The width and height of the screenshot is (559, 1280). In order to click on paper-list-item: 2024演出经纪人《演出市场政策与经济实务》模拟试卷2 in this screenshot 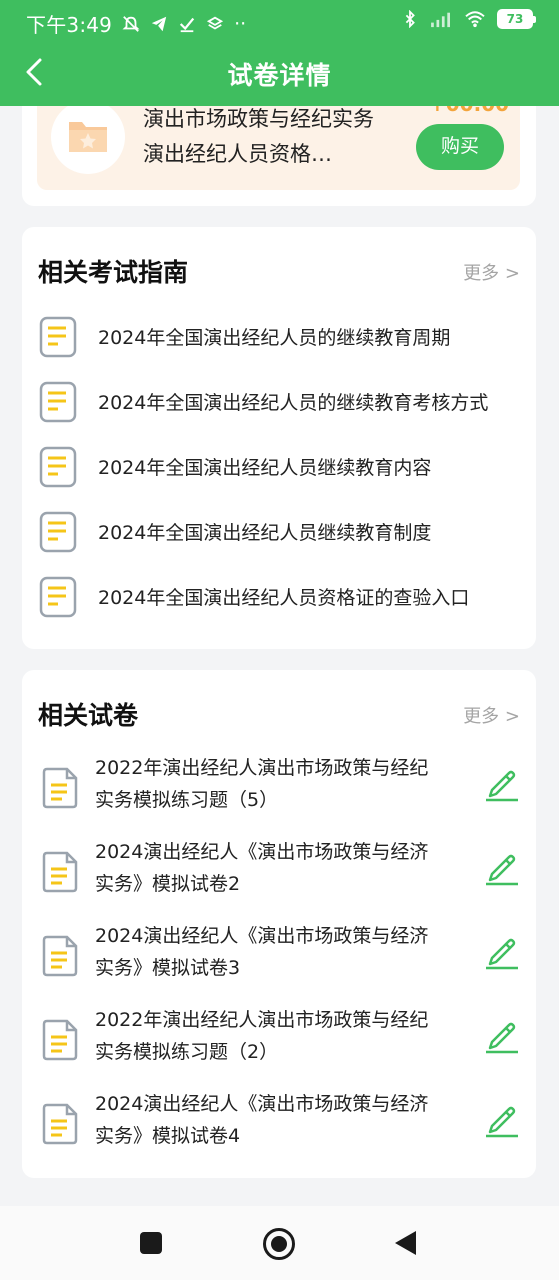, I will do `click(279, 872)`.